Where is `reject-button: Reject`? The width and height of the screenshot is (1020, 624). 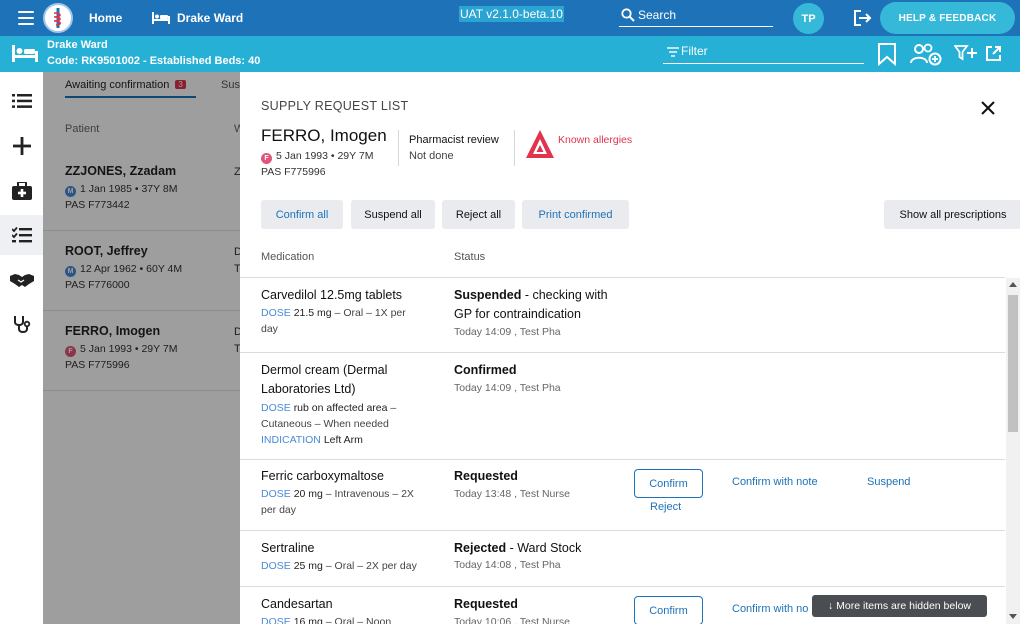 reject-button: Reject is located at coordinates (665, 507).